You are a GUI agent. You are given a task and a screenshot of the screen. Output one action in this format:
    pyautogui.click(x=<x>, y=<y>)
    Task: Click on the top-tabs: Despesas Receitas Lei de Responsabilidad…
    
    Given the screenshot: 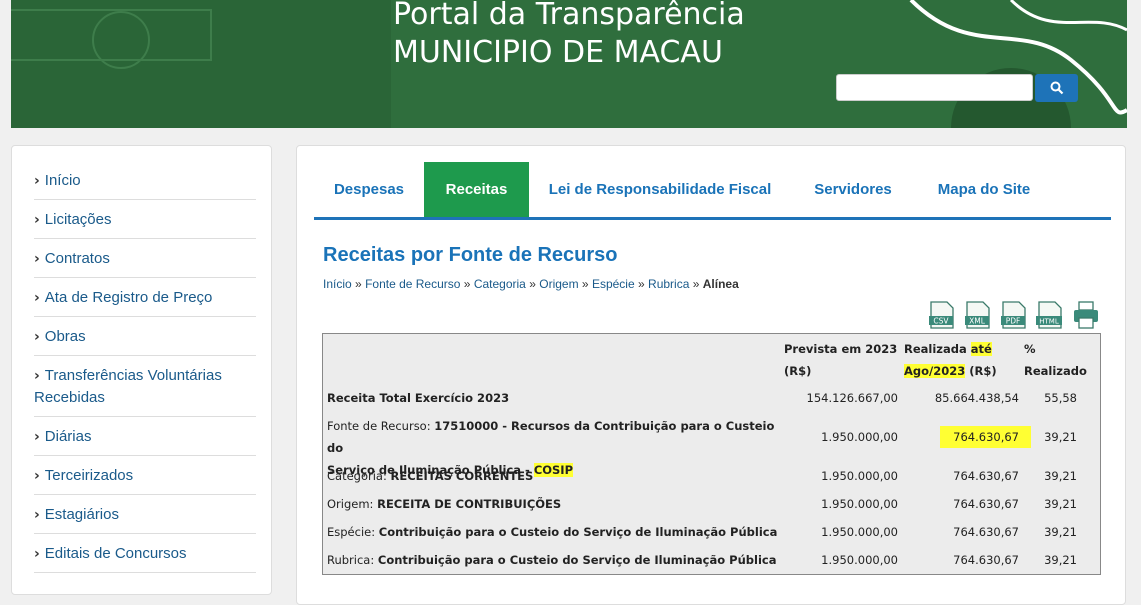 What is the action you would take?
    pyautogui.click(x=712, y=191)
    